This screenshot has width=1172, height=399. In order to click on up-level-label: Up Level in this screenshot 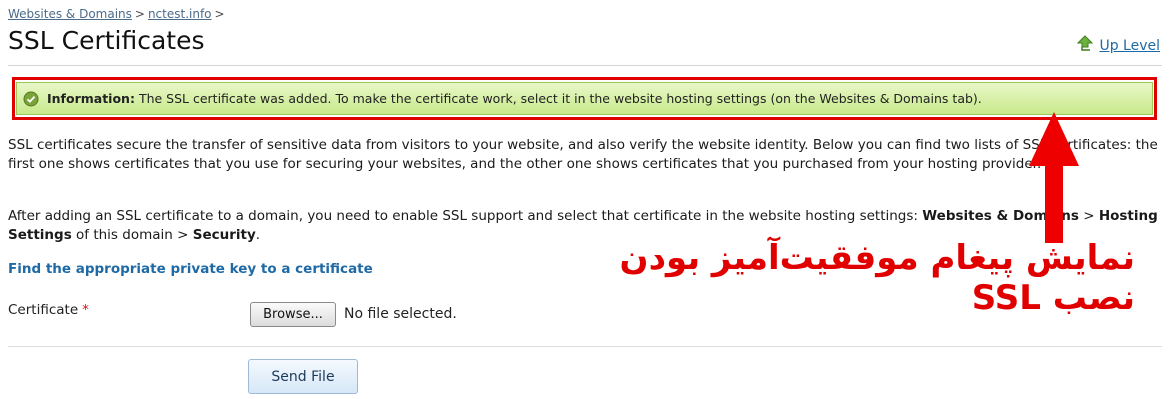, I will do `click(1129, 46)`.